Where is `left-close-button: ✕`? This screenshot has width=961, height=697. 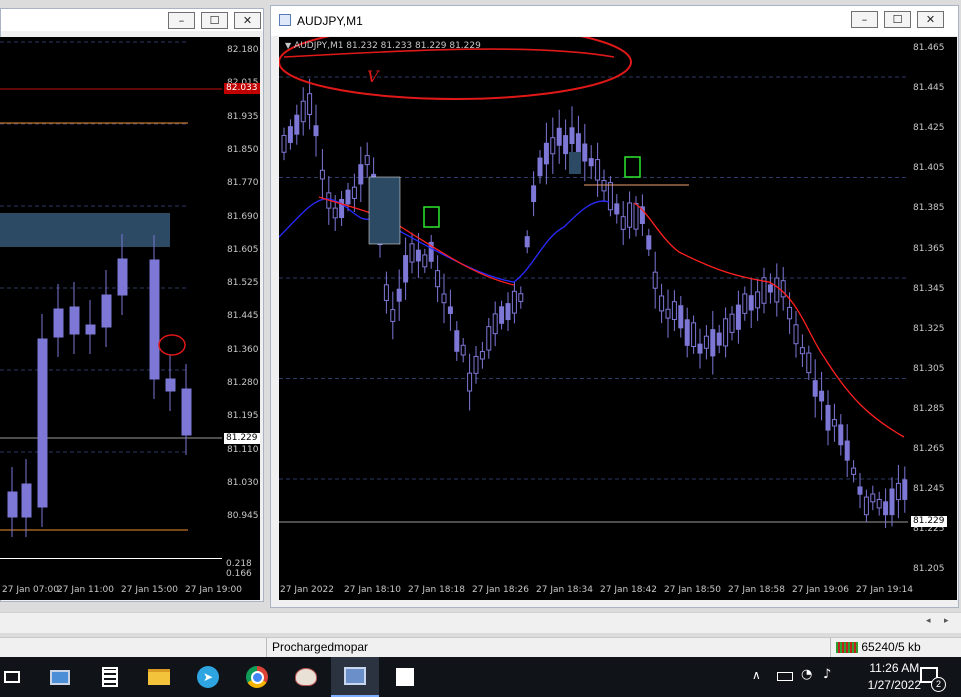 left-close-button: ✕ is located at coordinates (247, 20).